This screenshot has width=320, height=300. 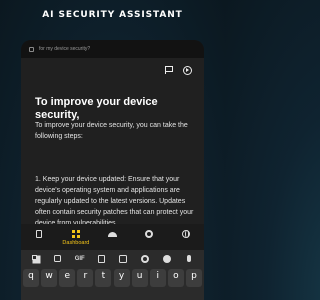 I want to click on bottom-tab-bar: Dashboard, so click(x=112, y=237).